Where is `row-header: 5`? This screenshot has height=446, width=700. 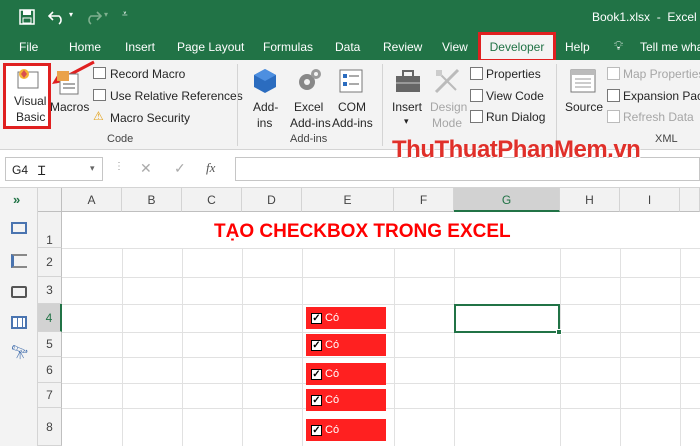 row-header: 5 is located at coordinates (50, 344).